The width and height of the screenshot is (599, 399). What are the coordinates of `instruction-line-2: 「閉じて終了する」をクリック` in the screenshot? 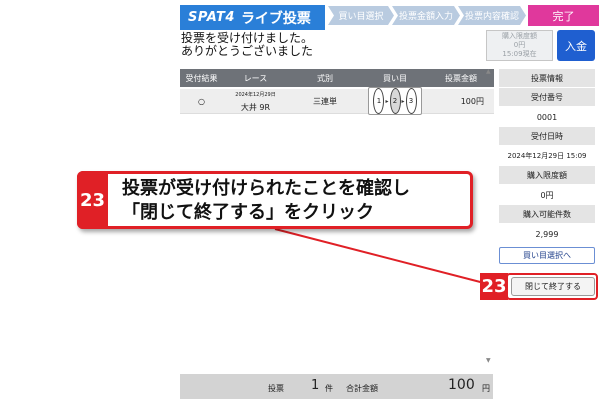 It's located at (248, 212).